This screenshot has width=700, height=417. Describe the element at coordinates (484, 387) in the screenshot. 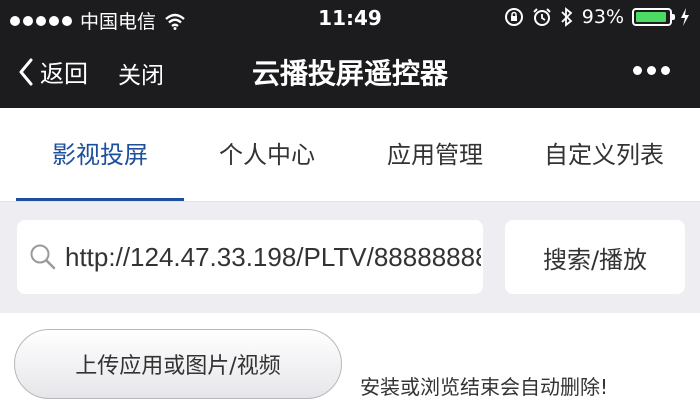

I see `upload-hint: 安装或浏览结束会自动删除!` at that location.